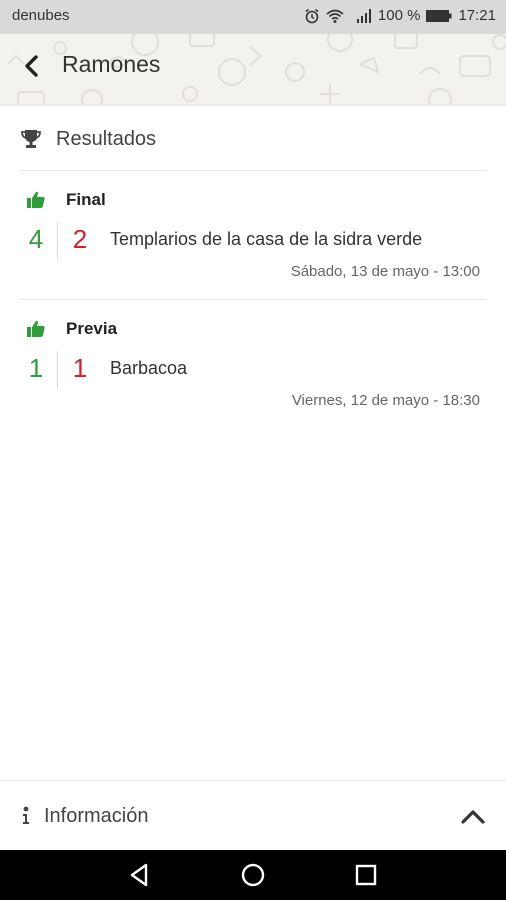  I want to click on back-triangle-icon, so click(139, 875).